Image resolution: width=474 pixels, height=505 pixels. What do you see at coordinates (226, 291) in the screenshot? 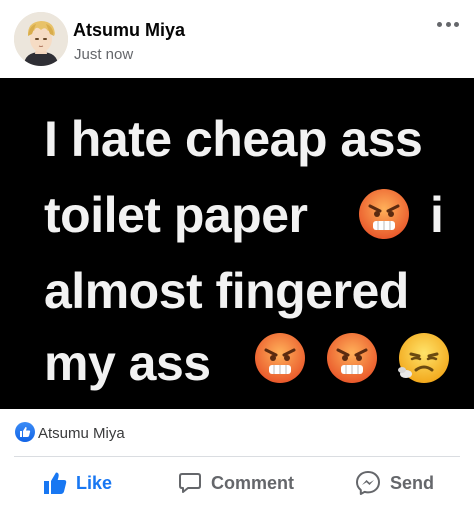
I see `meme-text-line: almost fingered` at bounding box center [226, 291].